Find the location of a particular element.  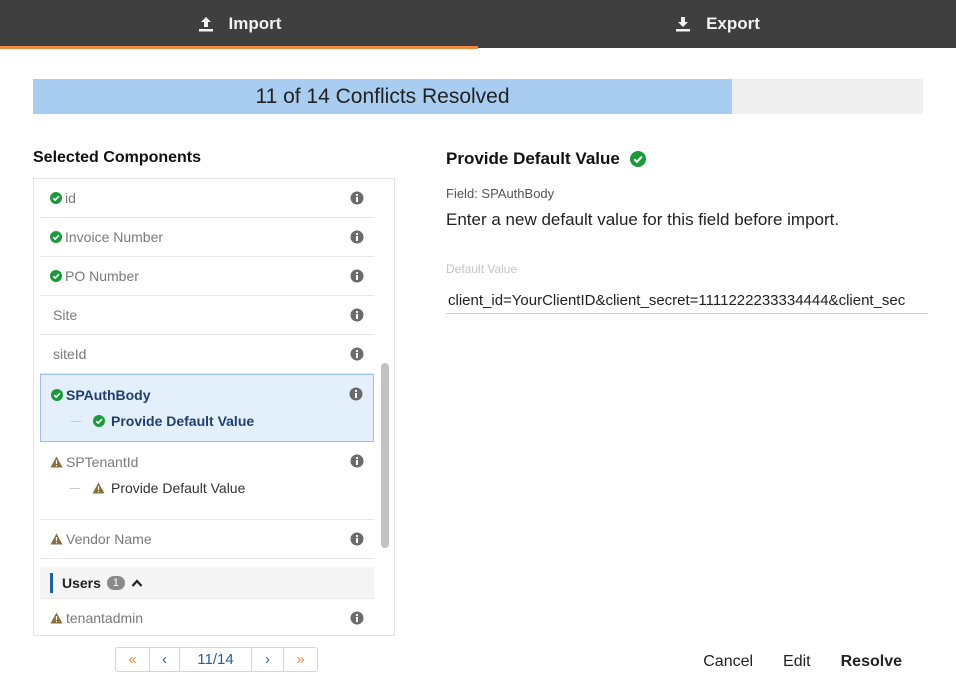

next-page-button: › is located at coordinates (268, 659).